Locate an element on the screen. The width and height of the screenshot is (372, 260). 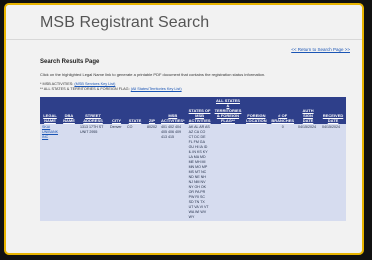
col-msb-activities: MSB ACTIVITIES* is located at coordinates (173, 110).